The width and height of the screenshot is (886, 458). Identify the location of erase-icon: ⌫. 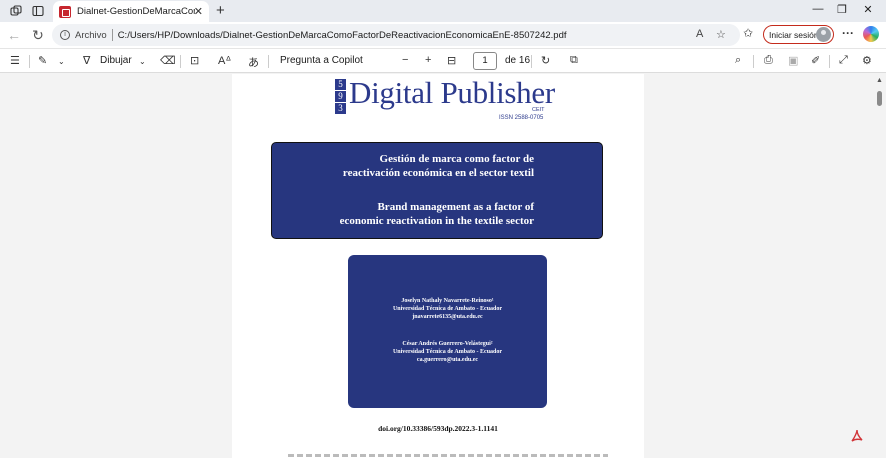
(168, 60).